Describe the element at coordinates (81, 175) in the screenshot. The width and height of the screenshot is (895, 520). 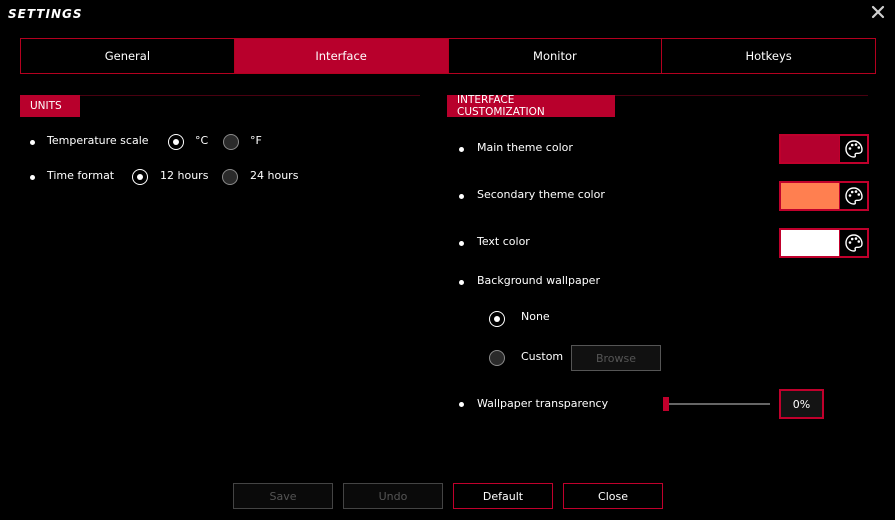
I see `time-format-label: Time format` at that location.